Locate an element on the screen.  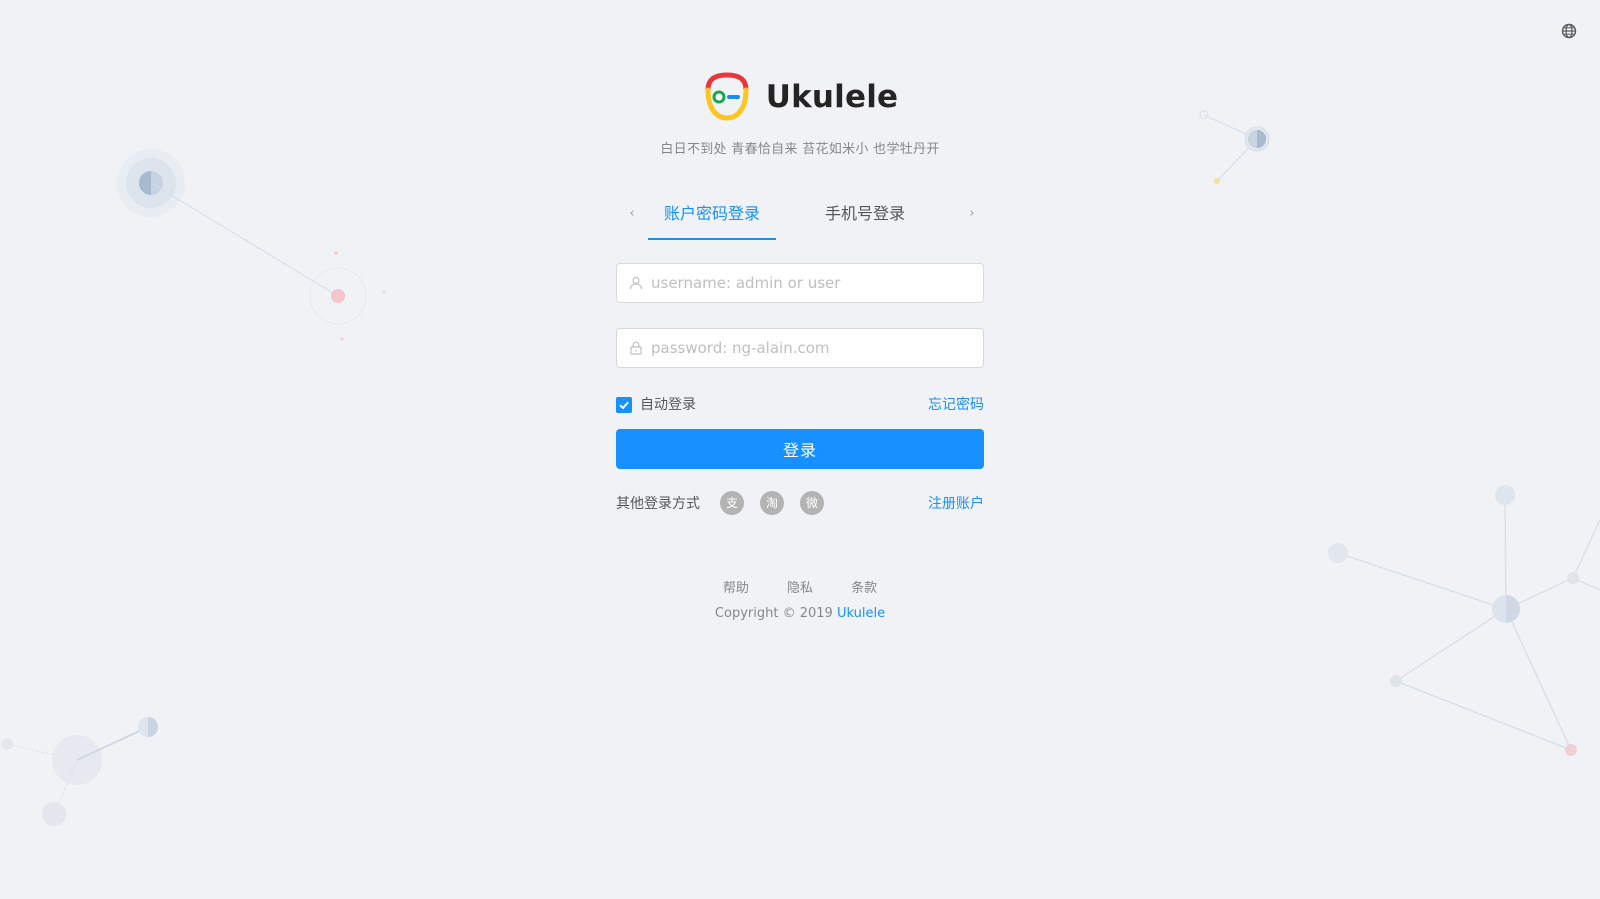
username-input is located at coordinates (801, 283).